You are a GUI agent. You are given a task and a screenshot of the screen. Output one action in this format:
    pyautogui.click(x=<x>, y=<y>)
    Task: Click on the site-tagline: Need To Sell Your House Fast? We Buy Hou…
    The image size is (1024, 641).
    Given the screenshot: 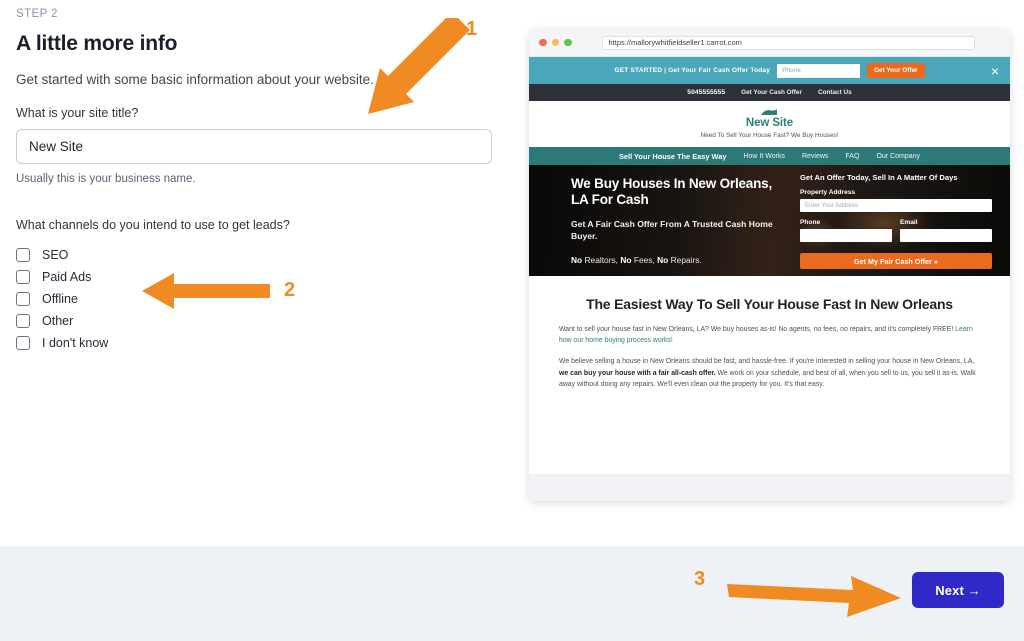 What is the action you would take?
    pyautogui.click(x=769, y=135)
    